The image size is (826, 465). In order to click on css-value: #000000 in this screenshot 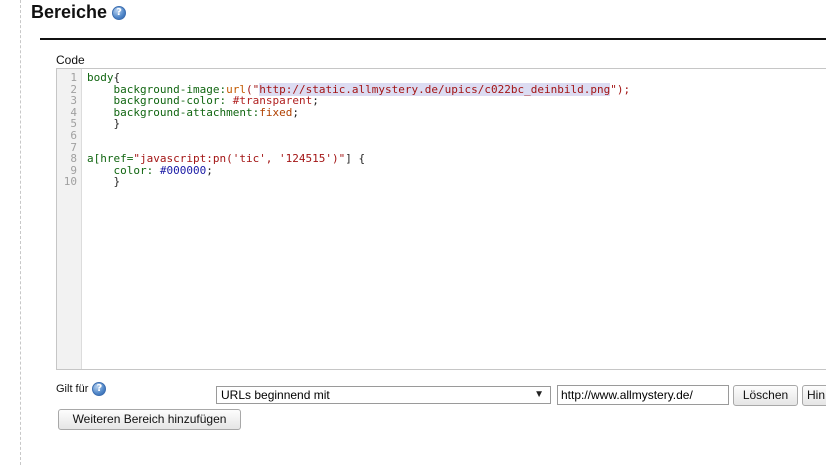, I will do `click(183, 170)`.